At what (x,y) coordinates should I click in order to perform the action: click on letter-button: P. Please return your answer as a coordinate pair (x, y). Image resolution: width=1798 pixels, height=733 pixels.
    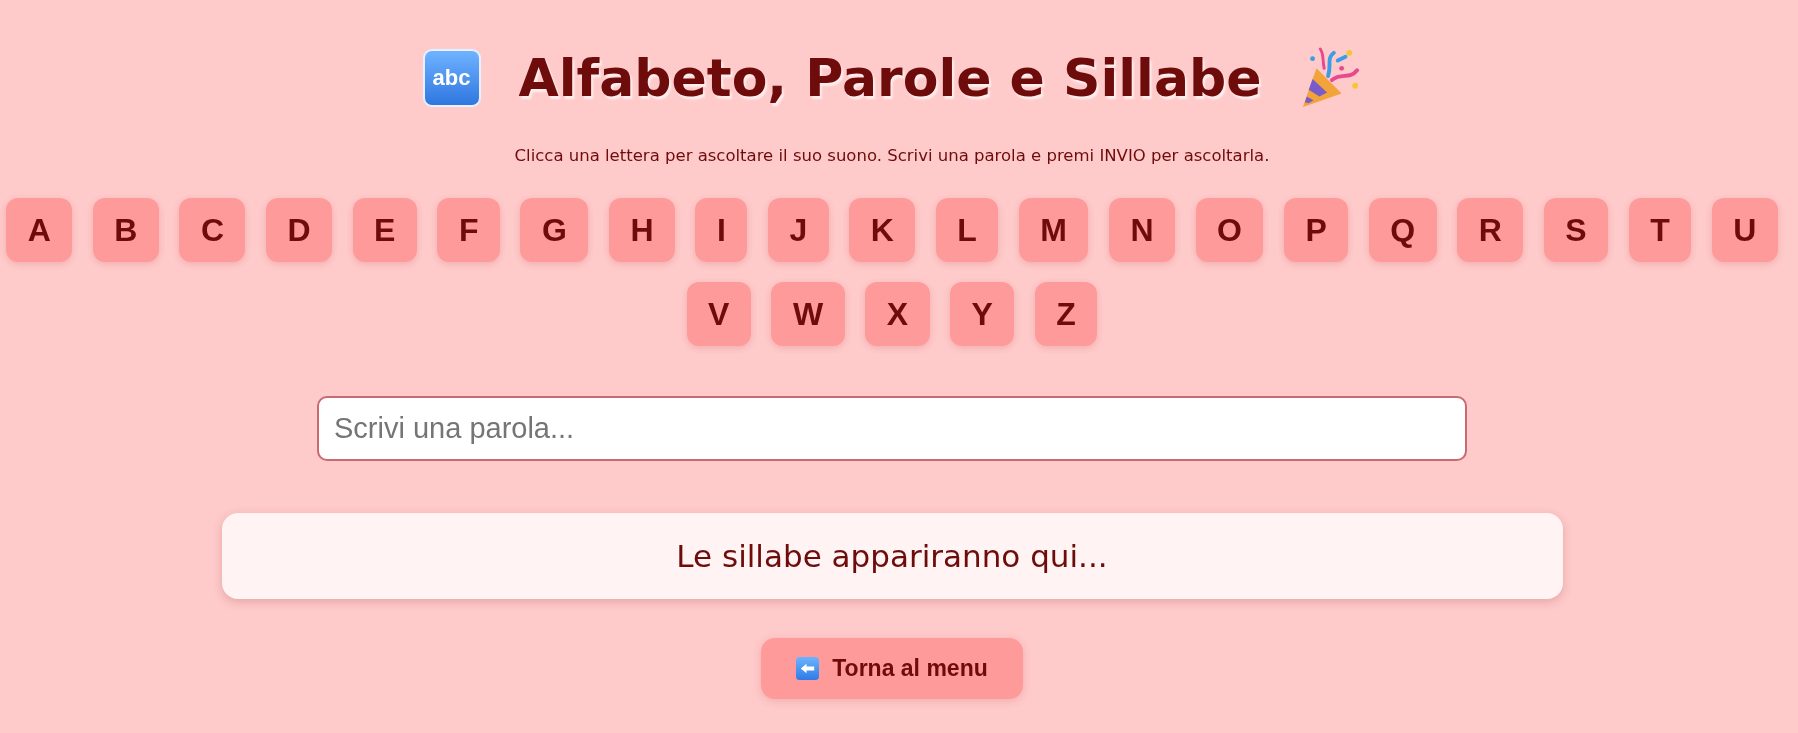
    Looking at the image, I should click on (1316, 230).